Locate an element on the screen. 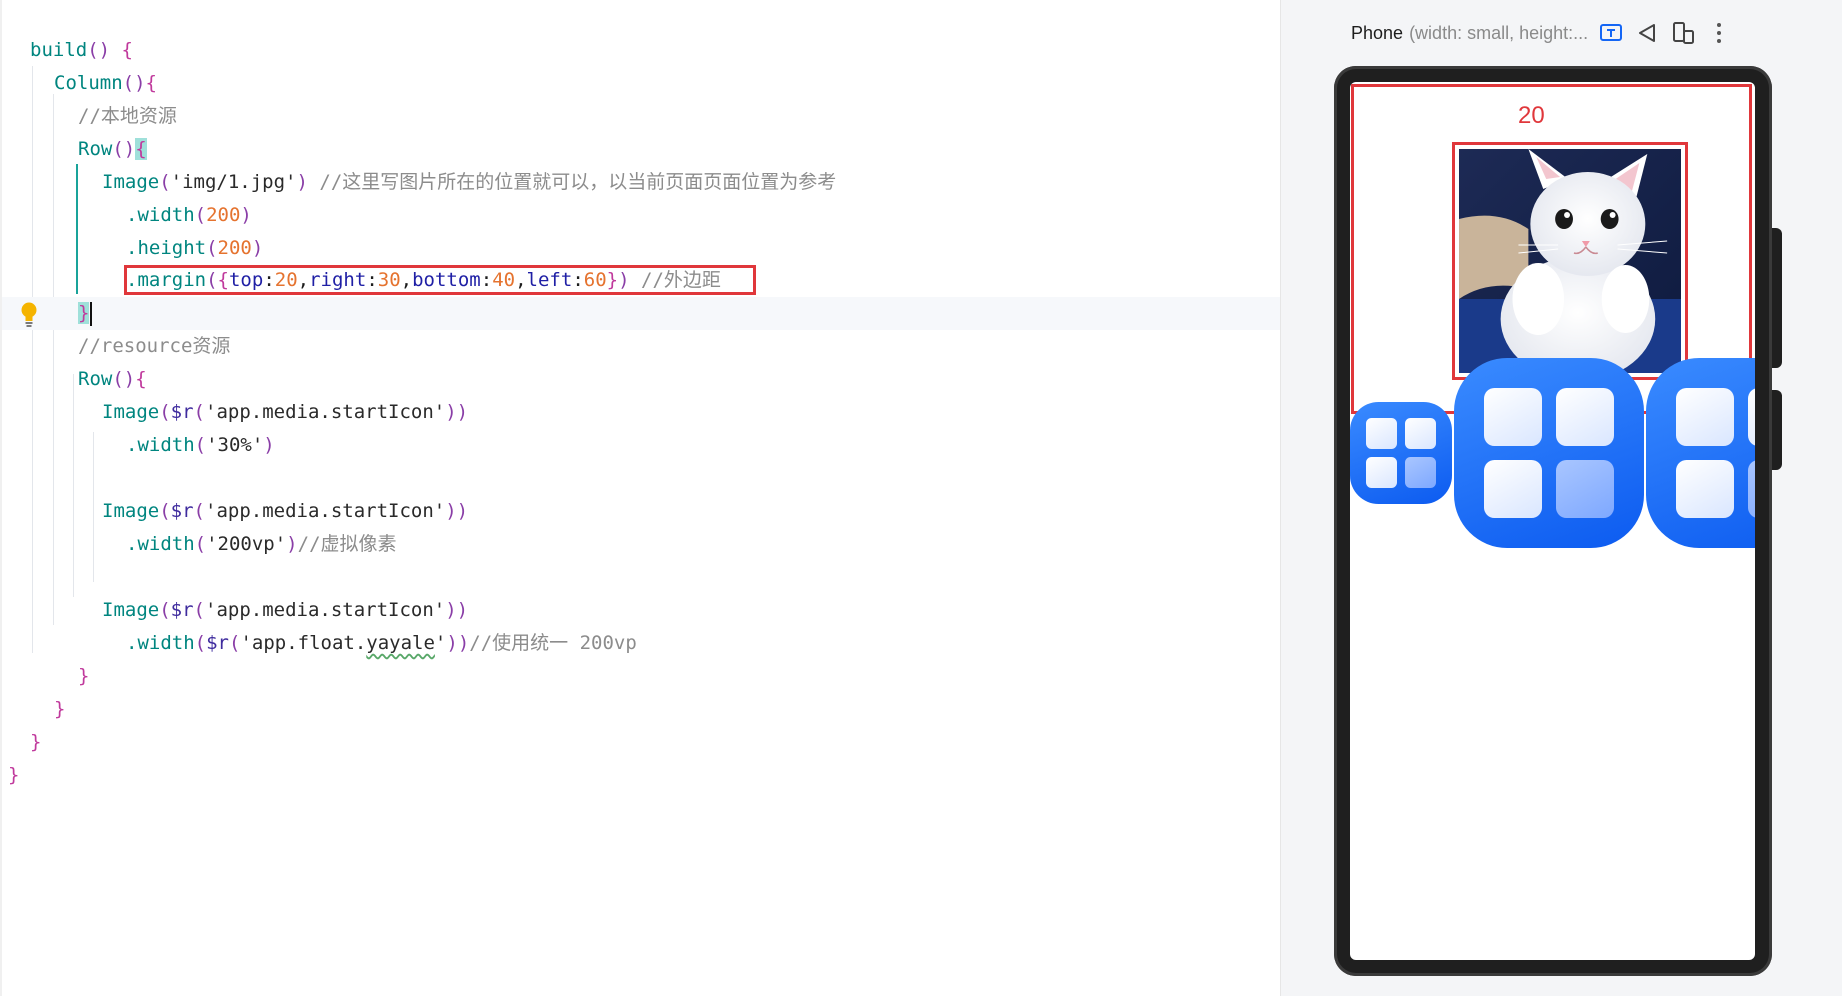 This screenshot has width=1842, height=996. code-line-1: build() { is located at coordinates (641, 50).